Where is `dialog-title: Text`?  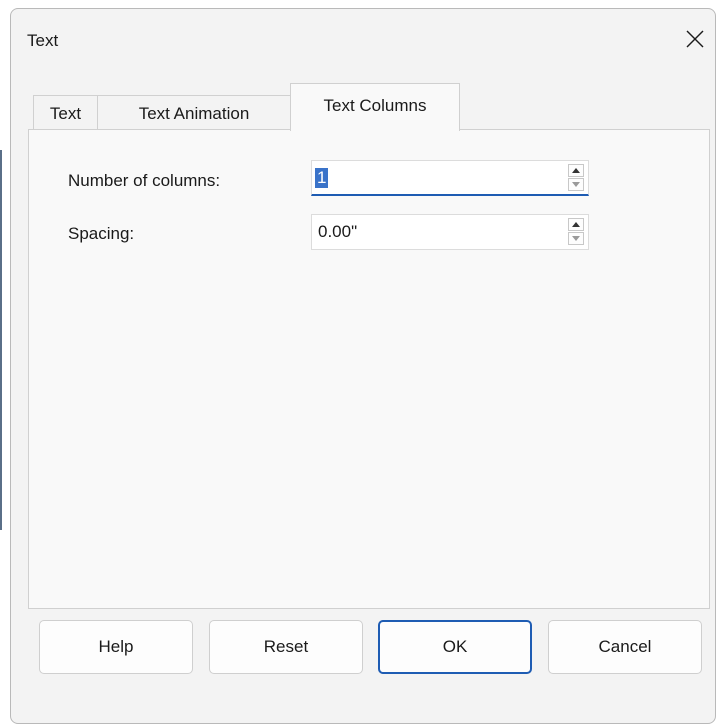
dialog-title: Text is located at coordinates (43, 40).